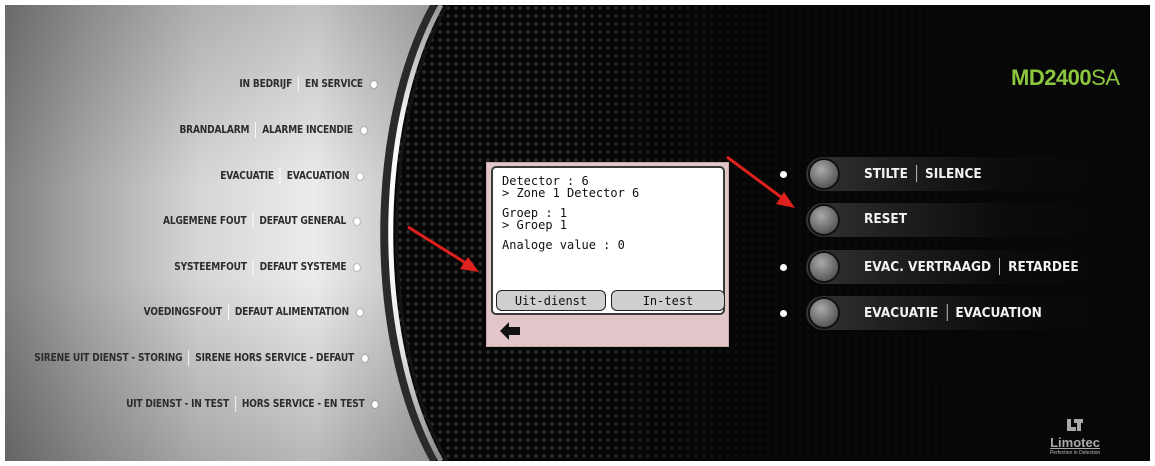  Describe the element at coordinates (1075, 453) in the screenshot. I see `brand-tagline: Perfection in Detection` at that location.